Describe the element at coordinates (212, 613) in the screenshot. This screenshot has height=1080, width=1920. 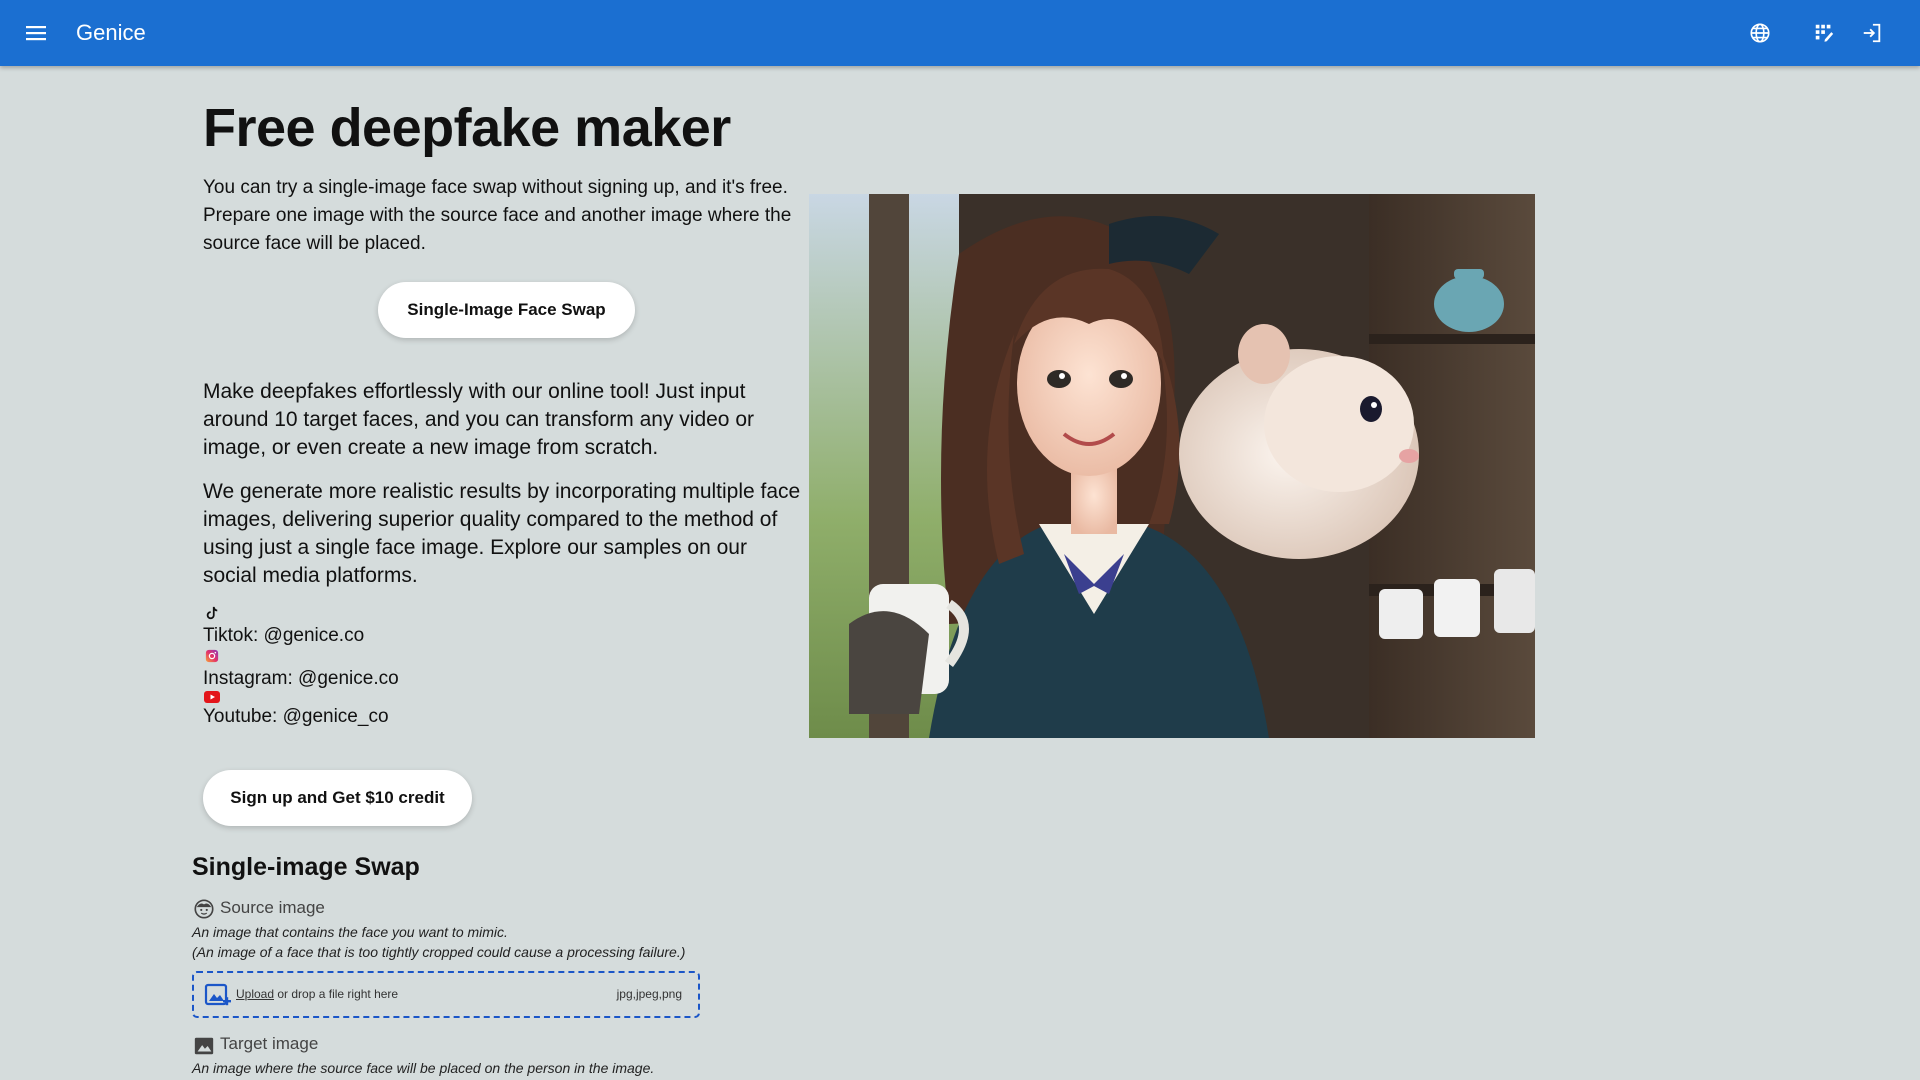
I see `tiktok-icon` at that location.